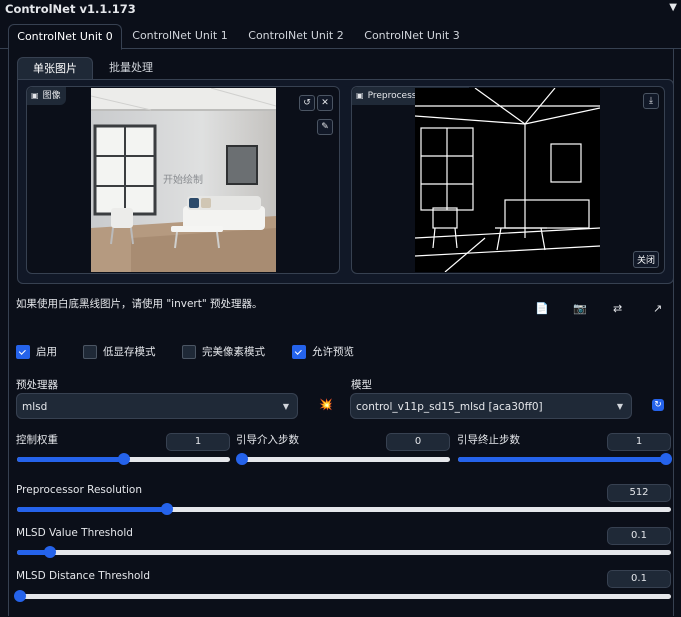  What do you see at coordinates (646, 259) in the screenshot?
I see `close-preview-button: 关闭` at bounding box center [646, 259].